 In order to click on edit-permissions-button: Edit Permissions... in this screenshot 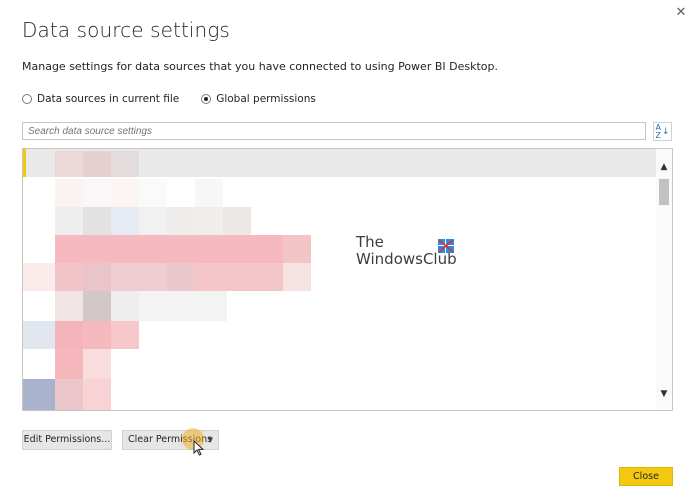, I will do `click(67, 440)`.